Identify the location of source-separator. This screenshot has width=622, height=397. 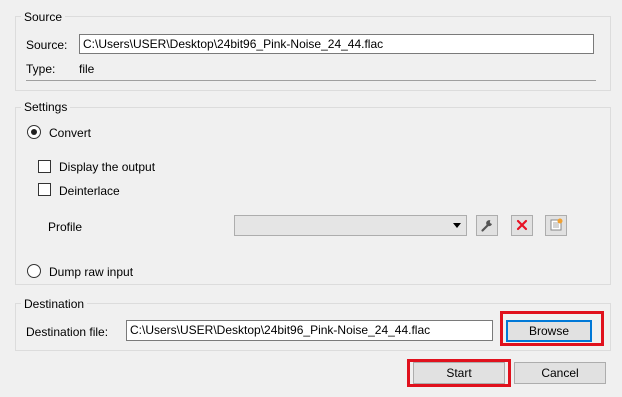
(311, 80).